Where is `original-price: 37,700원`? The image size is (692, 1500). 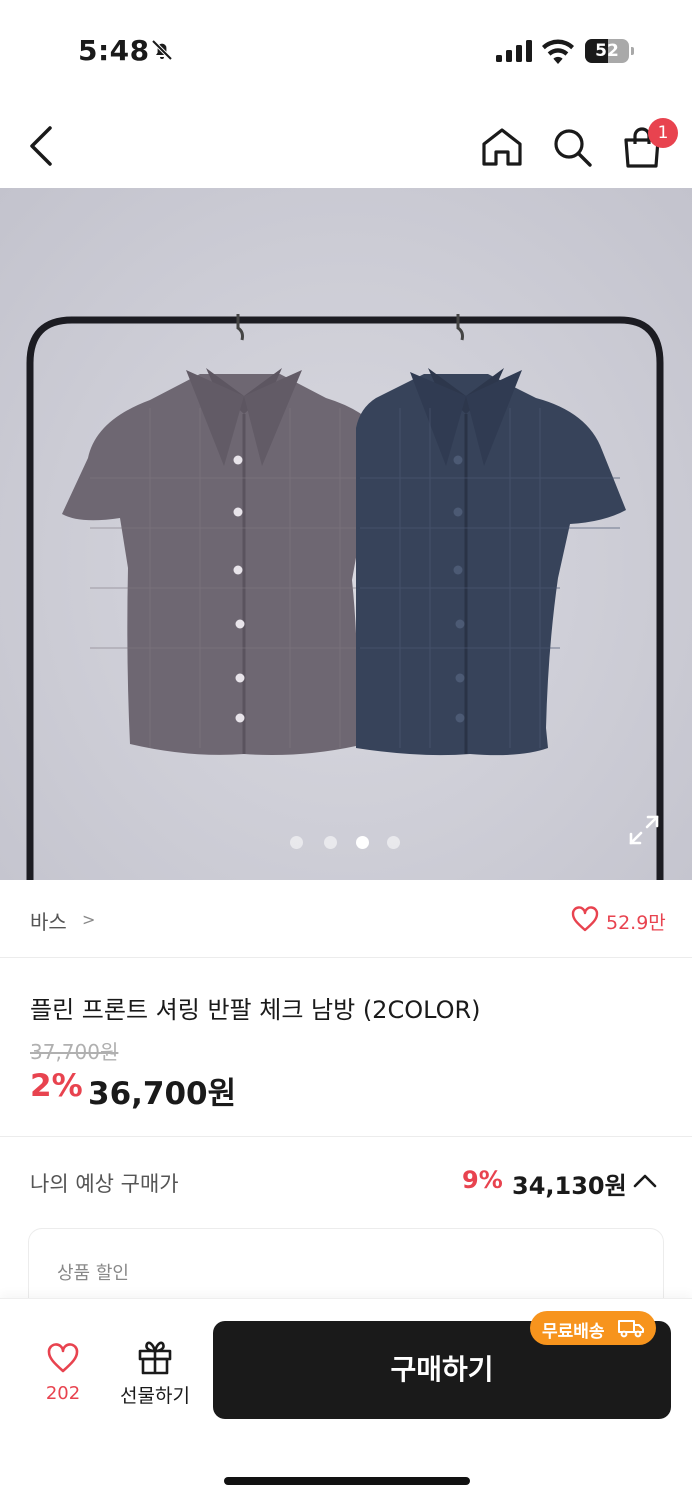 original-price: 37,700원 is located at coordinates (74, 1052).